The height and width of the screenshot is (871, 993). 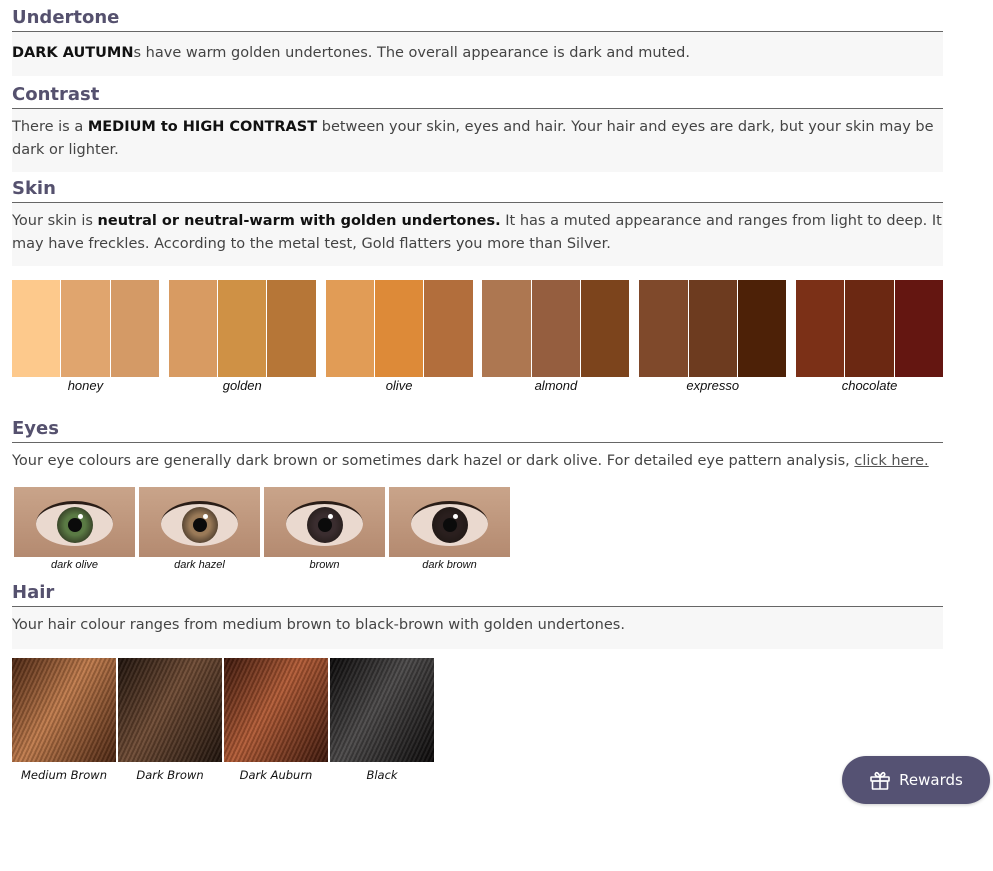 I want to click on rewards-button: Rewards, so click(x=916, y=780).